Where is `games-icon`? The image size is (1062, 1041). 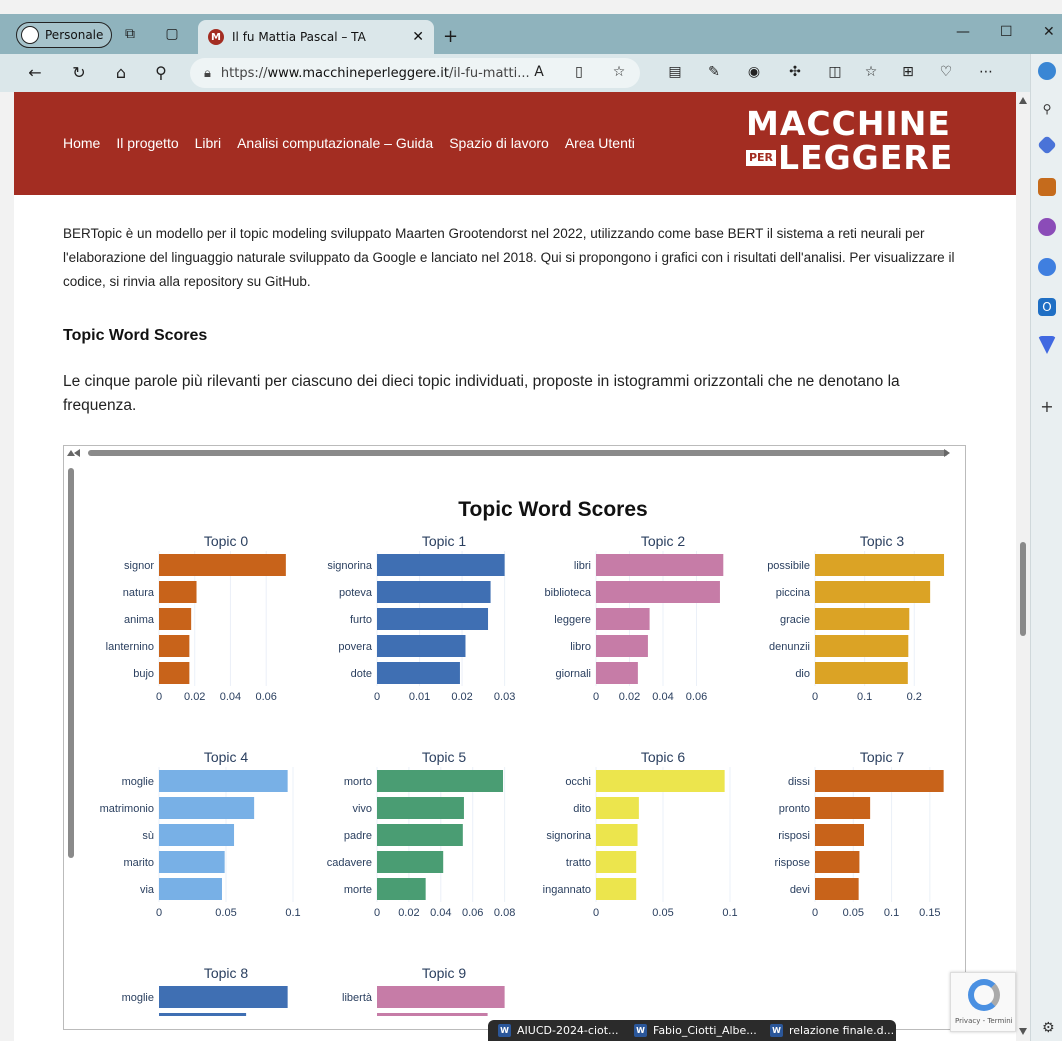 games-icon is located at coordinates (1047, 267).